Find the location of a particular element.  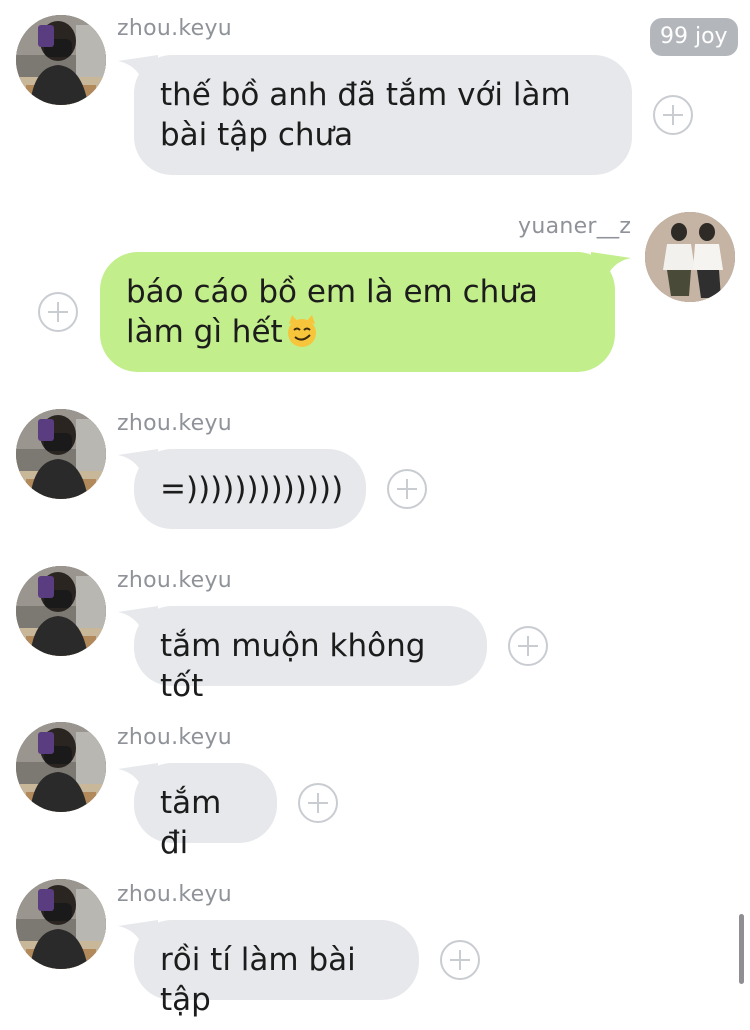

message-bubble: =))))))))))))) is located at coordinates (242, 489).